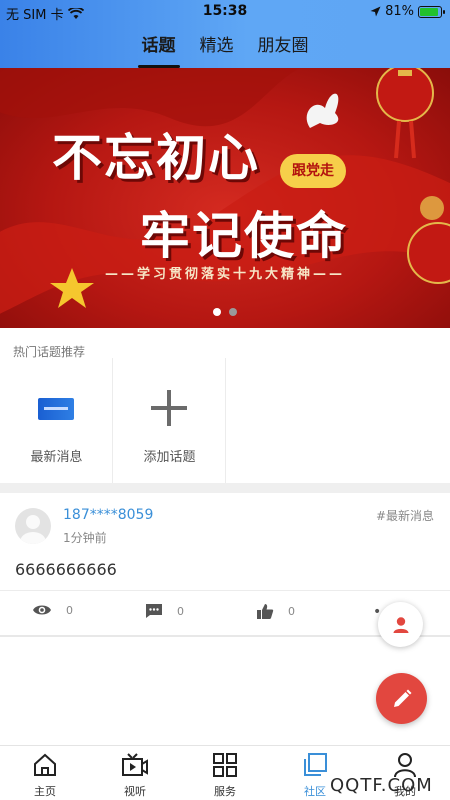 Image resolution: width=450 pixels, height=800 pixels. What do you see at coordinates (45, 764) in the screenshot?
I see `home-icon` at bounding box center [45, 764].